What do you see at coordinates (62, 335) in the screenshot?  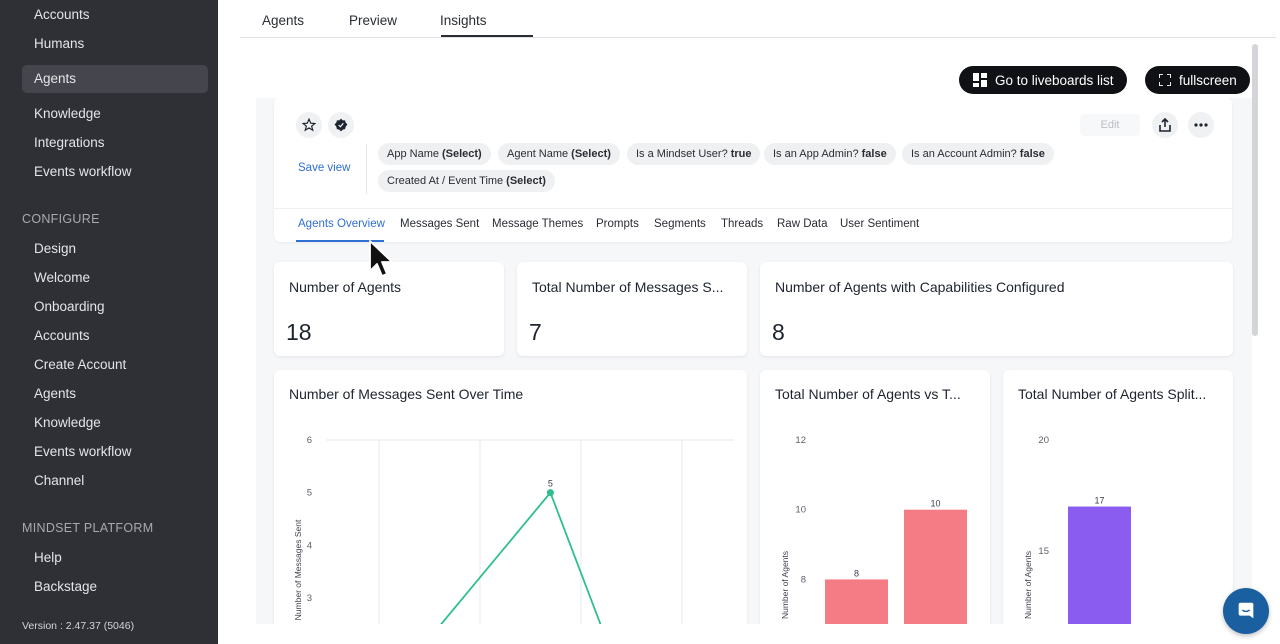 I see `sidebar-item-config-accounts: Accounts` at bounding box center [62, 335].